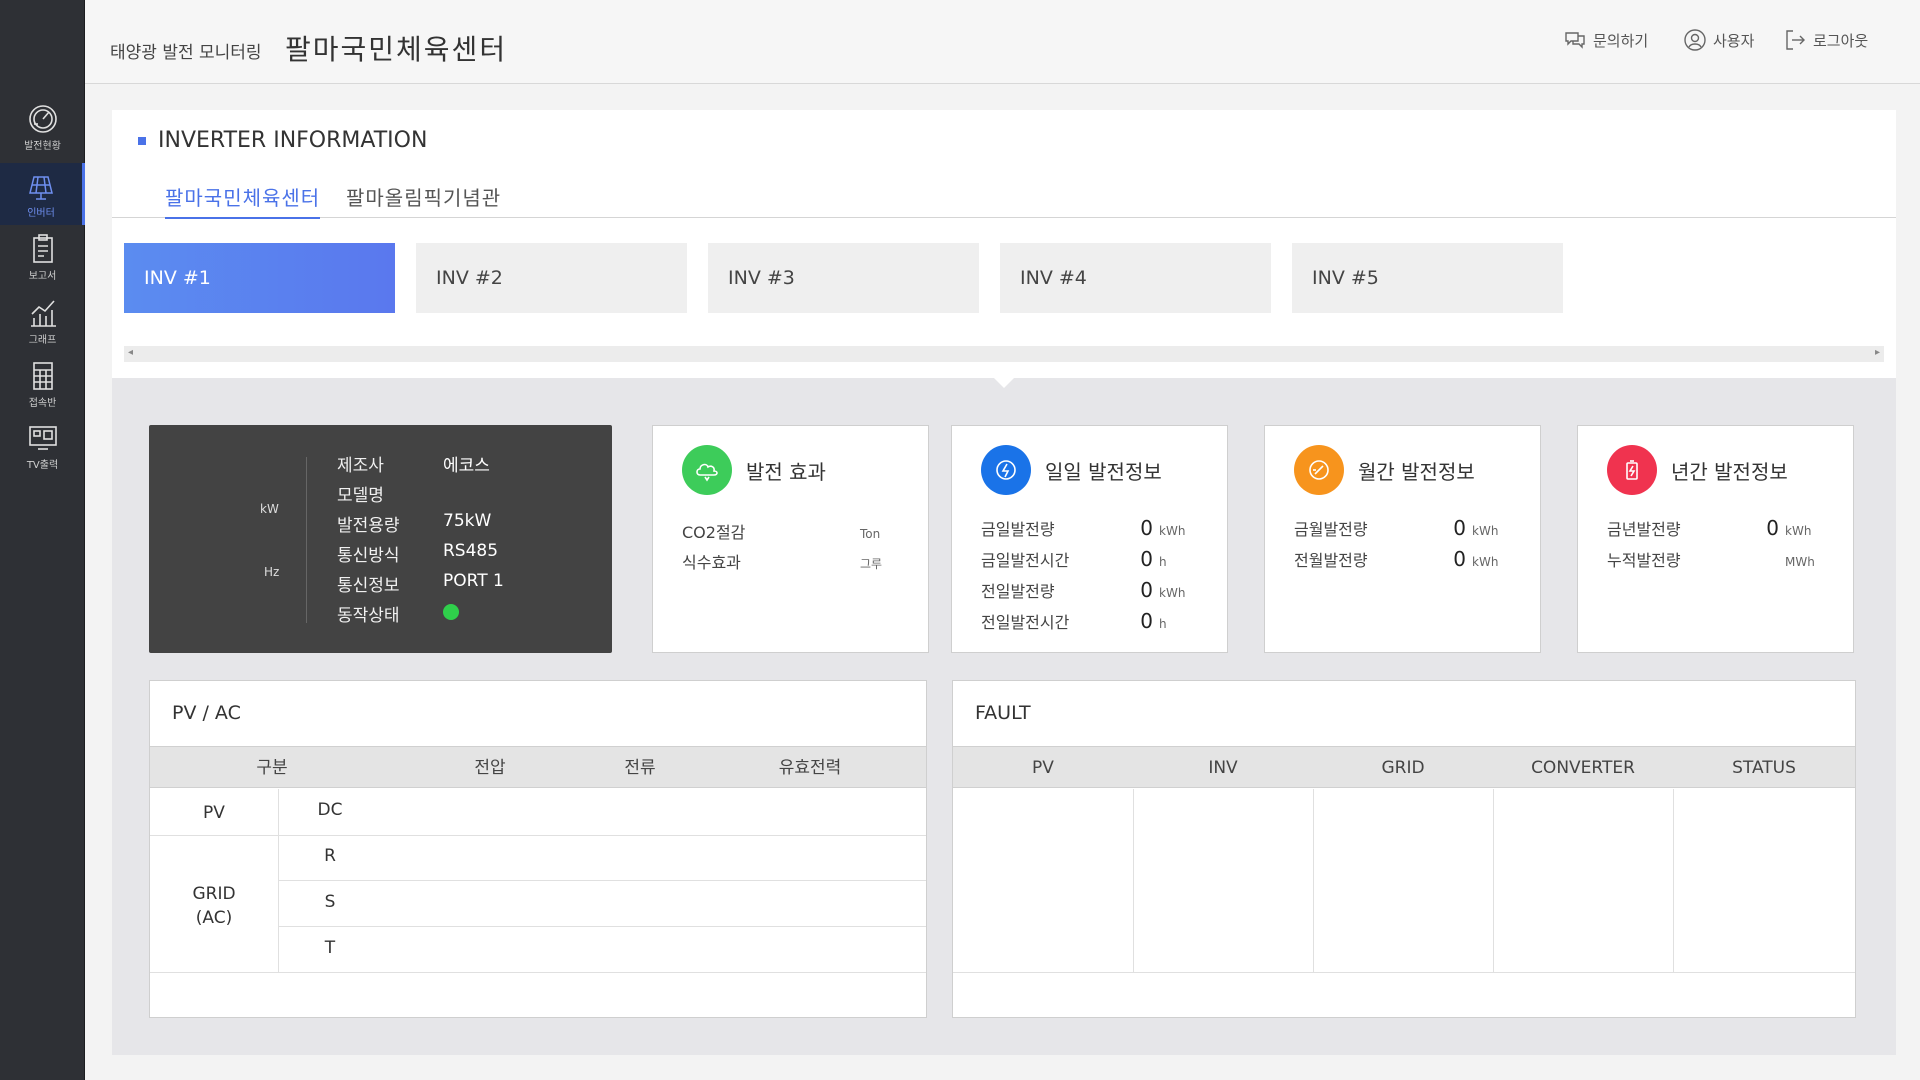  I want to click on card-title: 월간 발전정보, so click(1416, 472).